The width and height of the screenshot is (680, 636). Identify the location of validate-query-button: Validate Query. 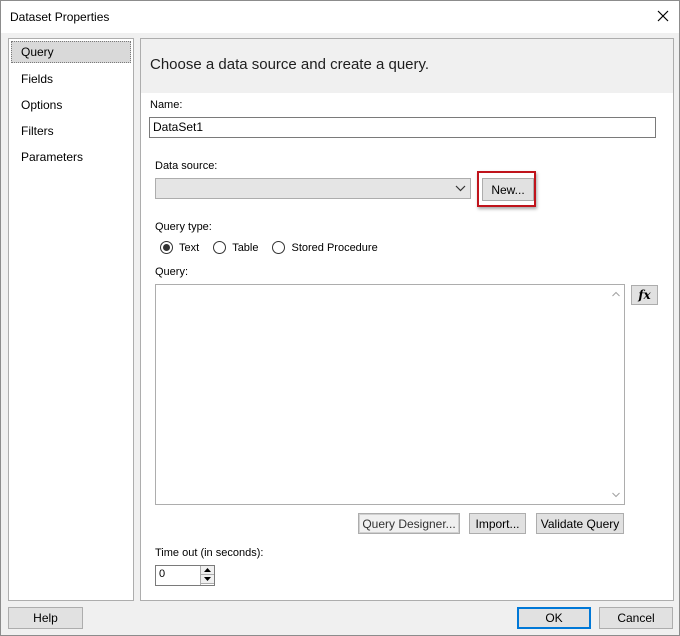
(580, 523).